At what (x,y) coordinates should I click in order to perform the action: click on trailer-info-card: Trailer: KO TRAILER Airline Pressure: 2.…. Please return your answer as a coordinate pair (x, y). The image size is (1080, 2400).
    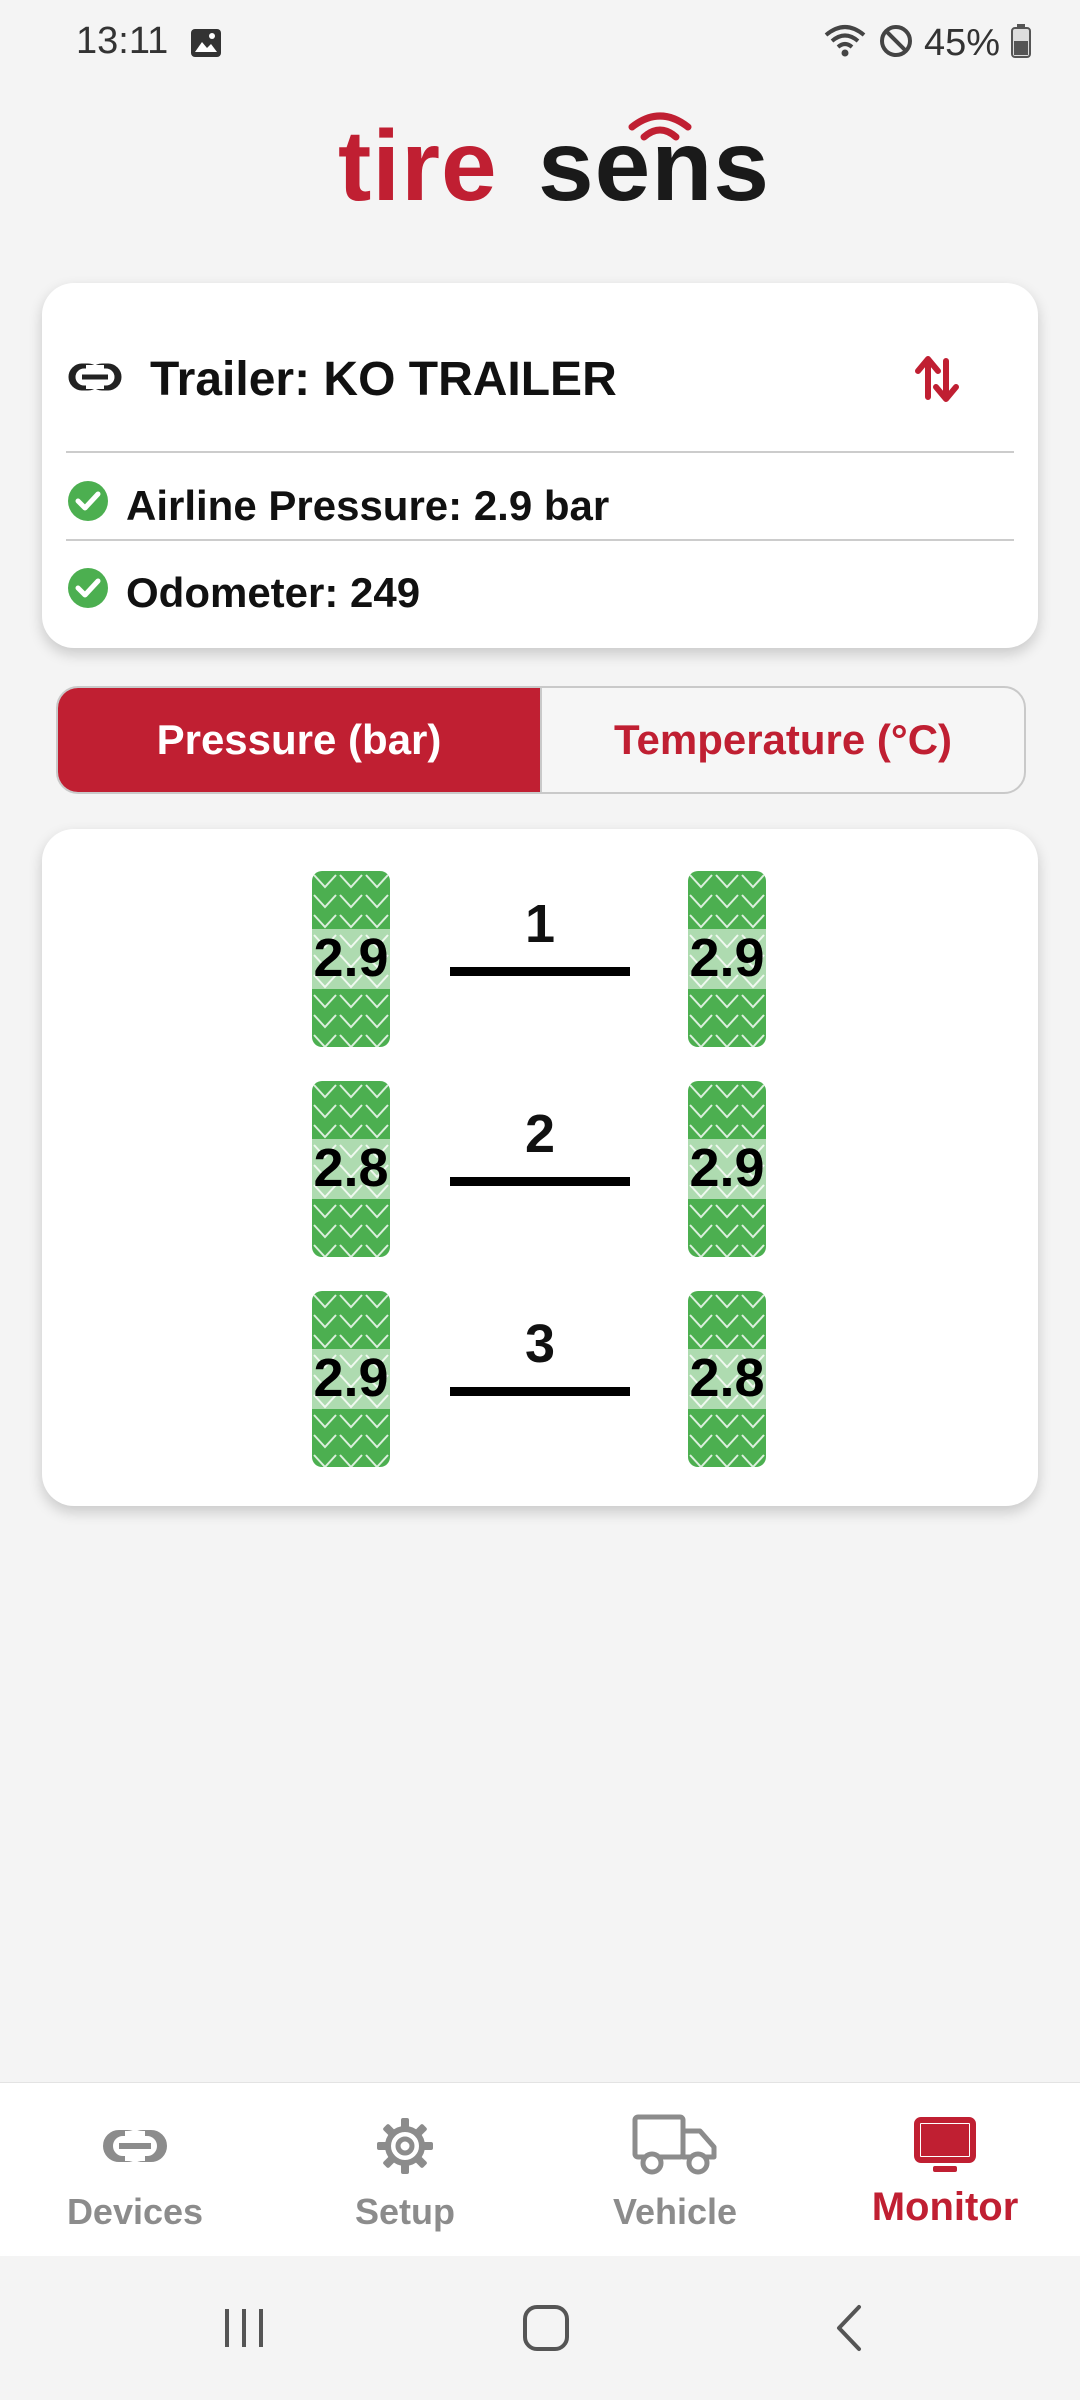
    Looking at the image, I should click on (540, 465).